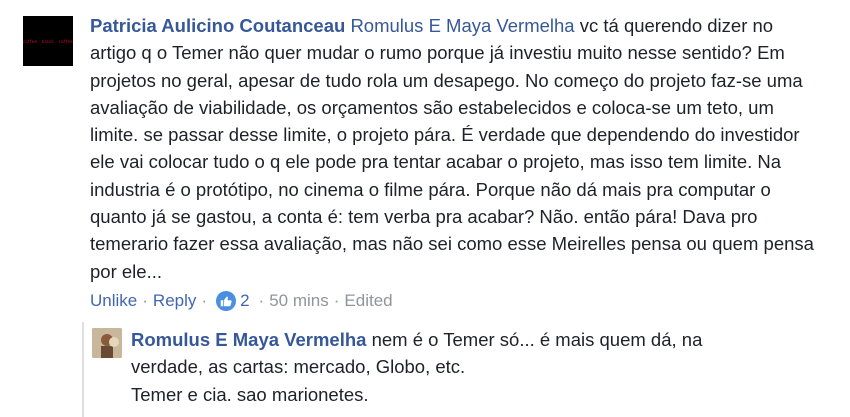 Image resolution: width=850 pixels, height=417 pixels. What do you see at coordinates (452, 300) in the screenshot?
I see `comment-actions: Unlike · Reply · 2 · 50 mins · Edited` at bounding box center [452, 300].